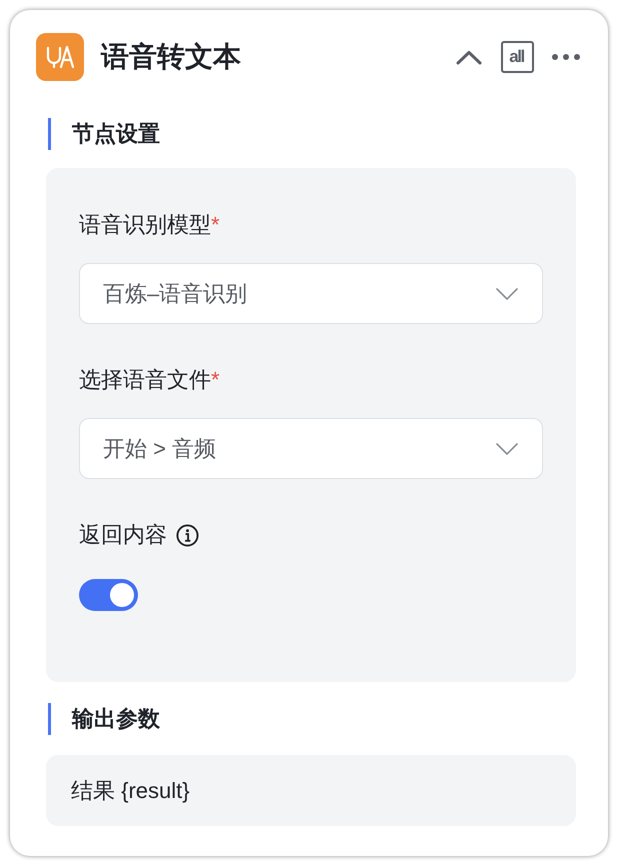 Image resolution: width=618 pixels, height=864 pixels. What do you see at coordinates (171, 57) in the screenshot?
I see `node-title: 语音转文本` at bounding box center [171, 57].